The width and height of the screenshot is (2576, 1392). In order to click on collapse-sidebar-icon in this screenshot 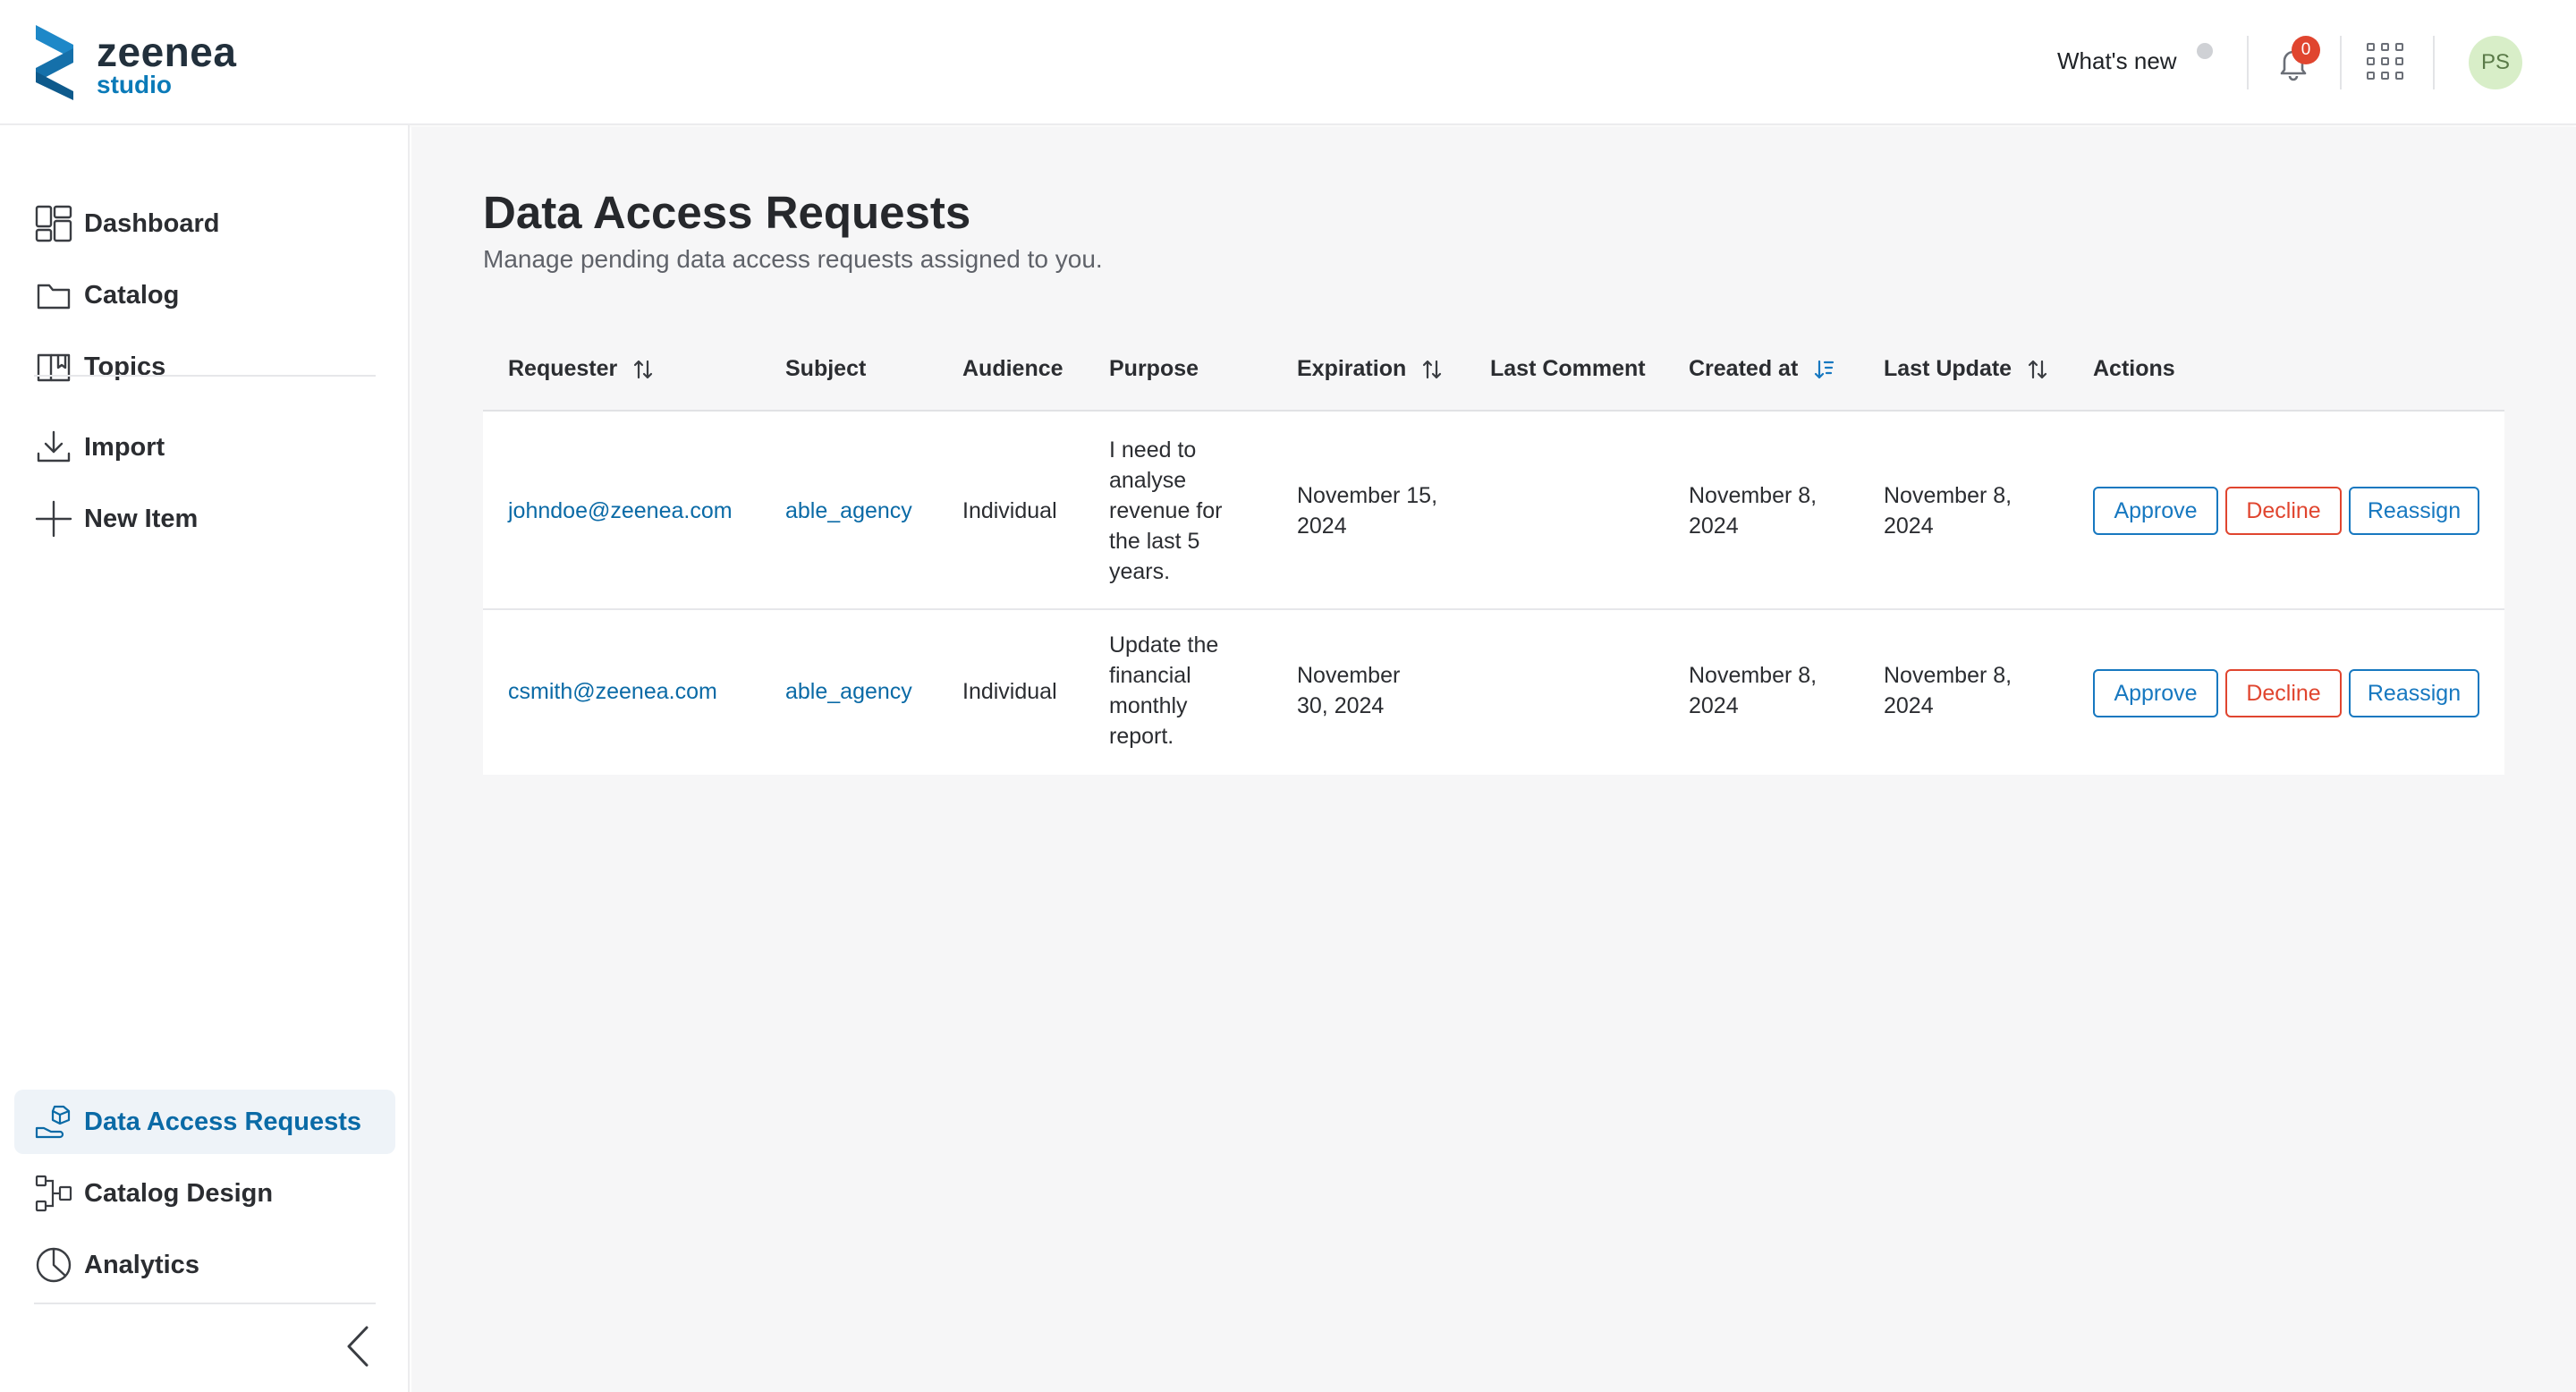, I will do `click(358, 1346)`.